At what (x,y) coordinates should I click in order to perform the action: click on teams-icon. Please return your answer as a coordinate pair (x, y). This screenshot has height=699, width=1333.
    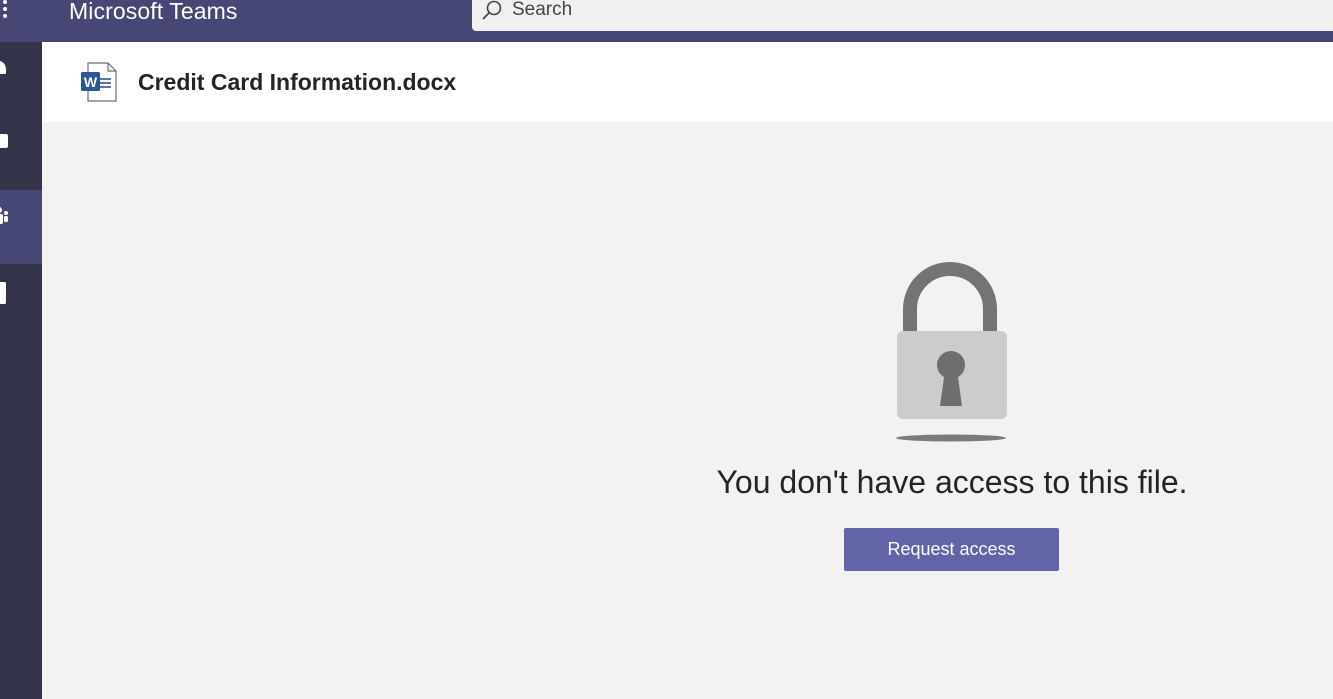
    Looking at the image, I should click on (4, 214).